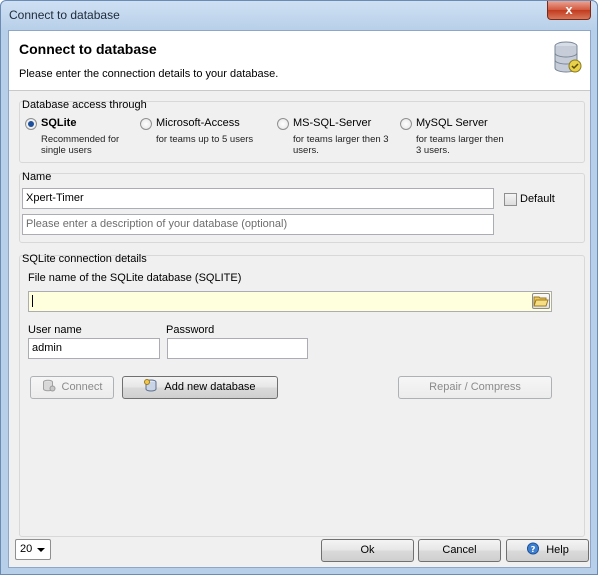  Describe the element at coordinates (210, 387) in the screenshot. I see `add-new-database-label: Add new database` at that location.